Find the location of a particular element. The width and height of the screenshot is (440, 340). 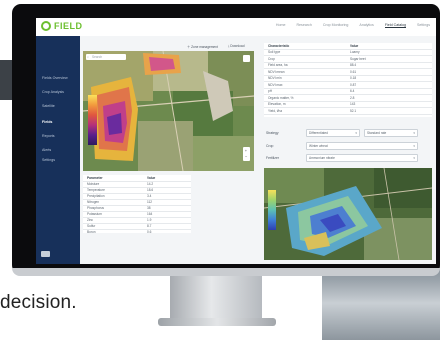

download-button: ⤓ Download is located at coordinates (236, 46).